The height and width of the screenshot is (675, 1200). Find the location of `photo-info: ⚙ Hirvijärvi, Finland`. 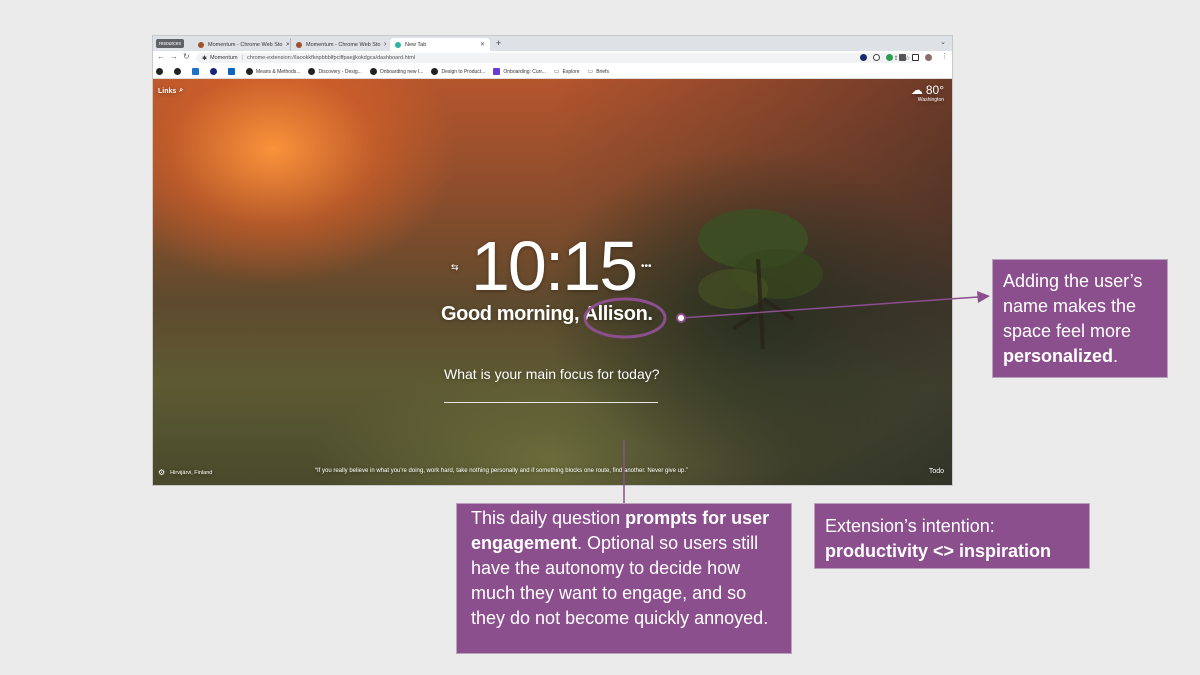

photo-info: ⚙ Hirvijärvi, Finland is located at coordinates (185, 472).